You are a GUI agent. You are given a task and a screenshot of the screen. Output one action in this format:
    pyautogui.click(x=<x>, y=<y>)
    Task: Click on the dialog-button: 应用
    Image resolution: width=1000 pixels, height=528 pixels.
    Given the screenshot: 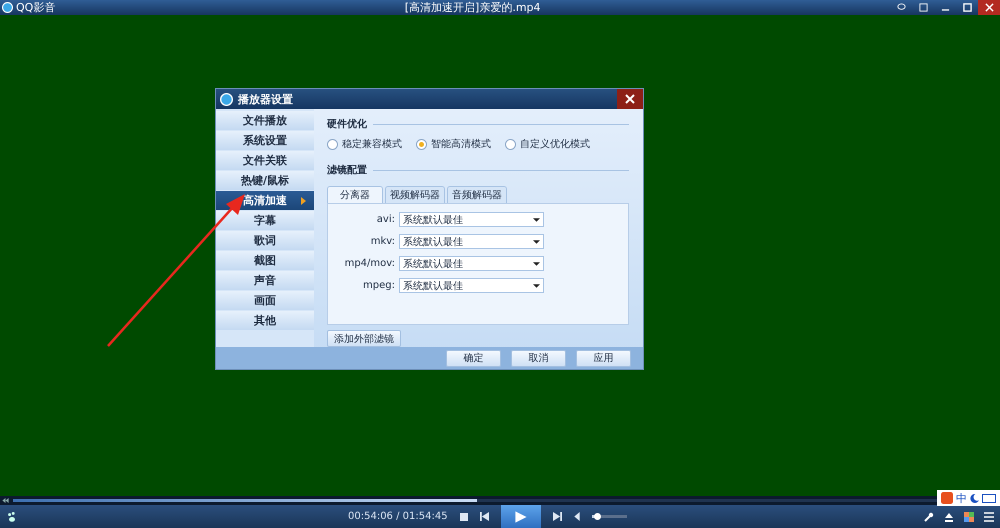 What is the action you would take?
    pyautogui.click(x=603, y=358)
    